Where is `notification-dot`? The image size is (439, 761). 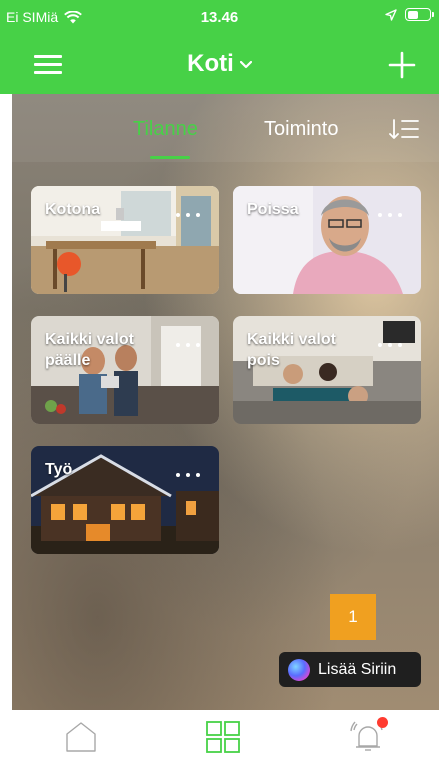 notification-dot is located at coordinates (382, 722).